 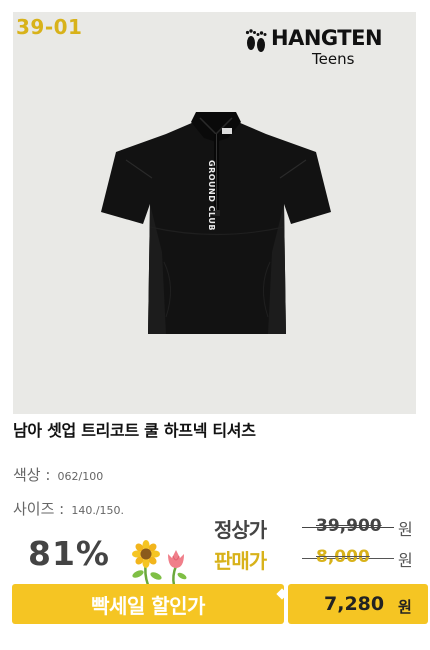 I want to click on size-option: 사이즈 : 140./150., so click(x=68, y=508).